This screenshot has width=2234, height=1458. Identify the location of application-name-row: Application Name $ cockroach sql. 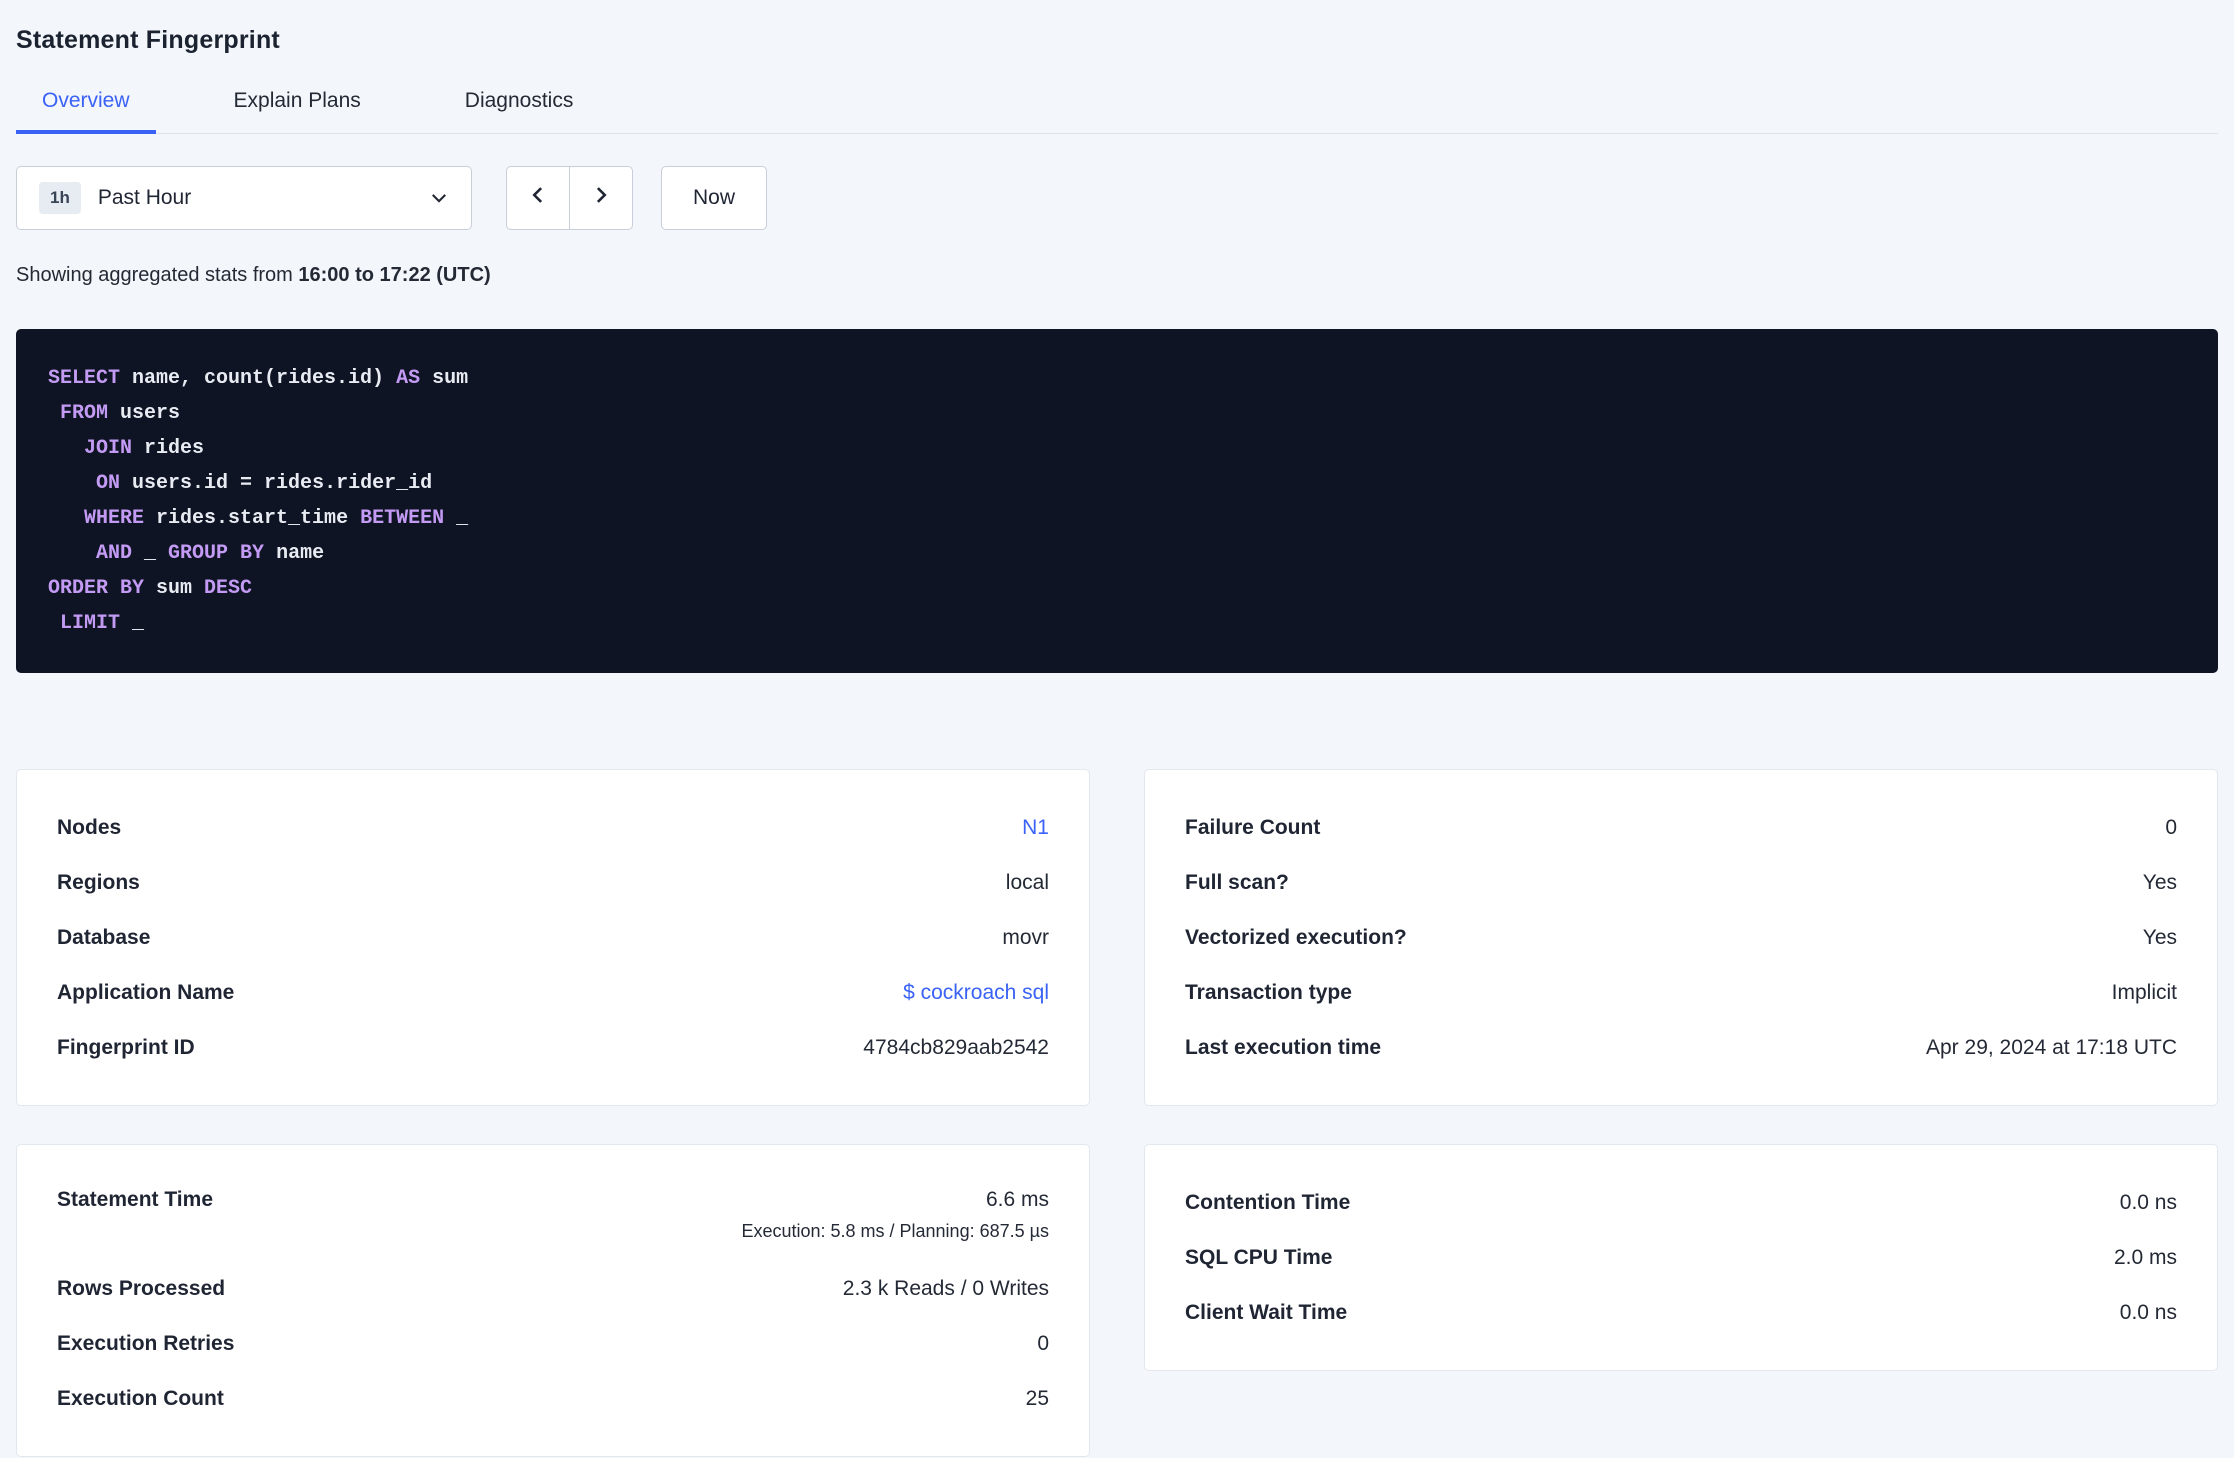
(553, 992).